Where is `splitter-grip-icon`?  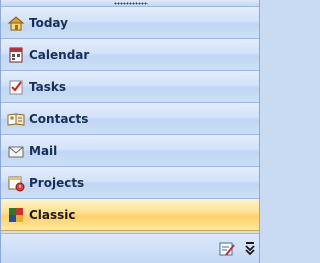
splitter-grip-icon is located at coordinates (131, 3).